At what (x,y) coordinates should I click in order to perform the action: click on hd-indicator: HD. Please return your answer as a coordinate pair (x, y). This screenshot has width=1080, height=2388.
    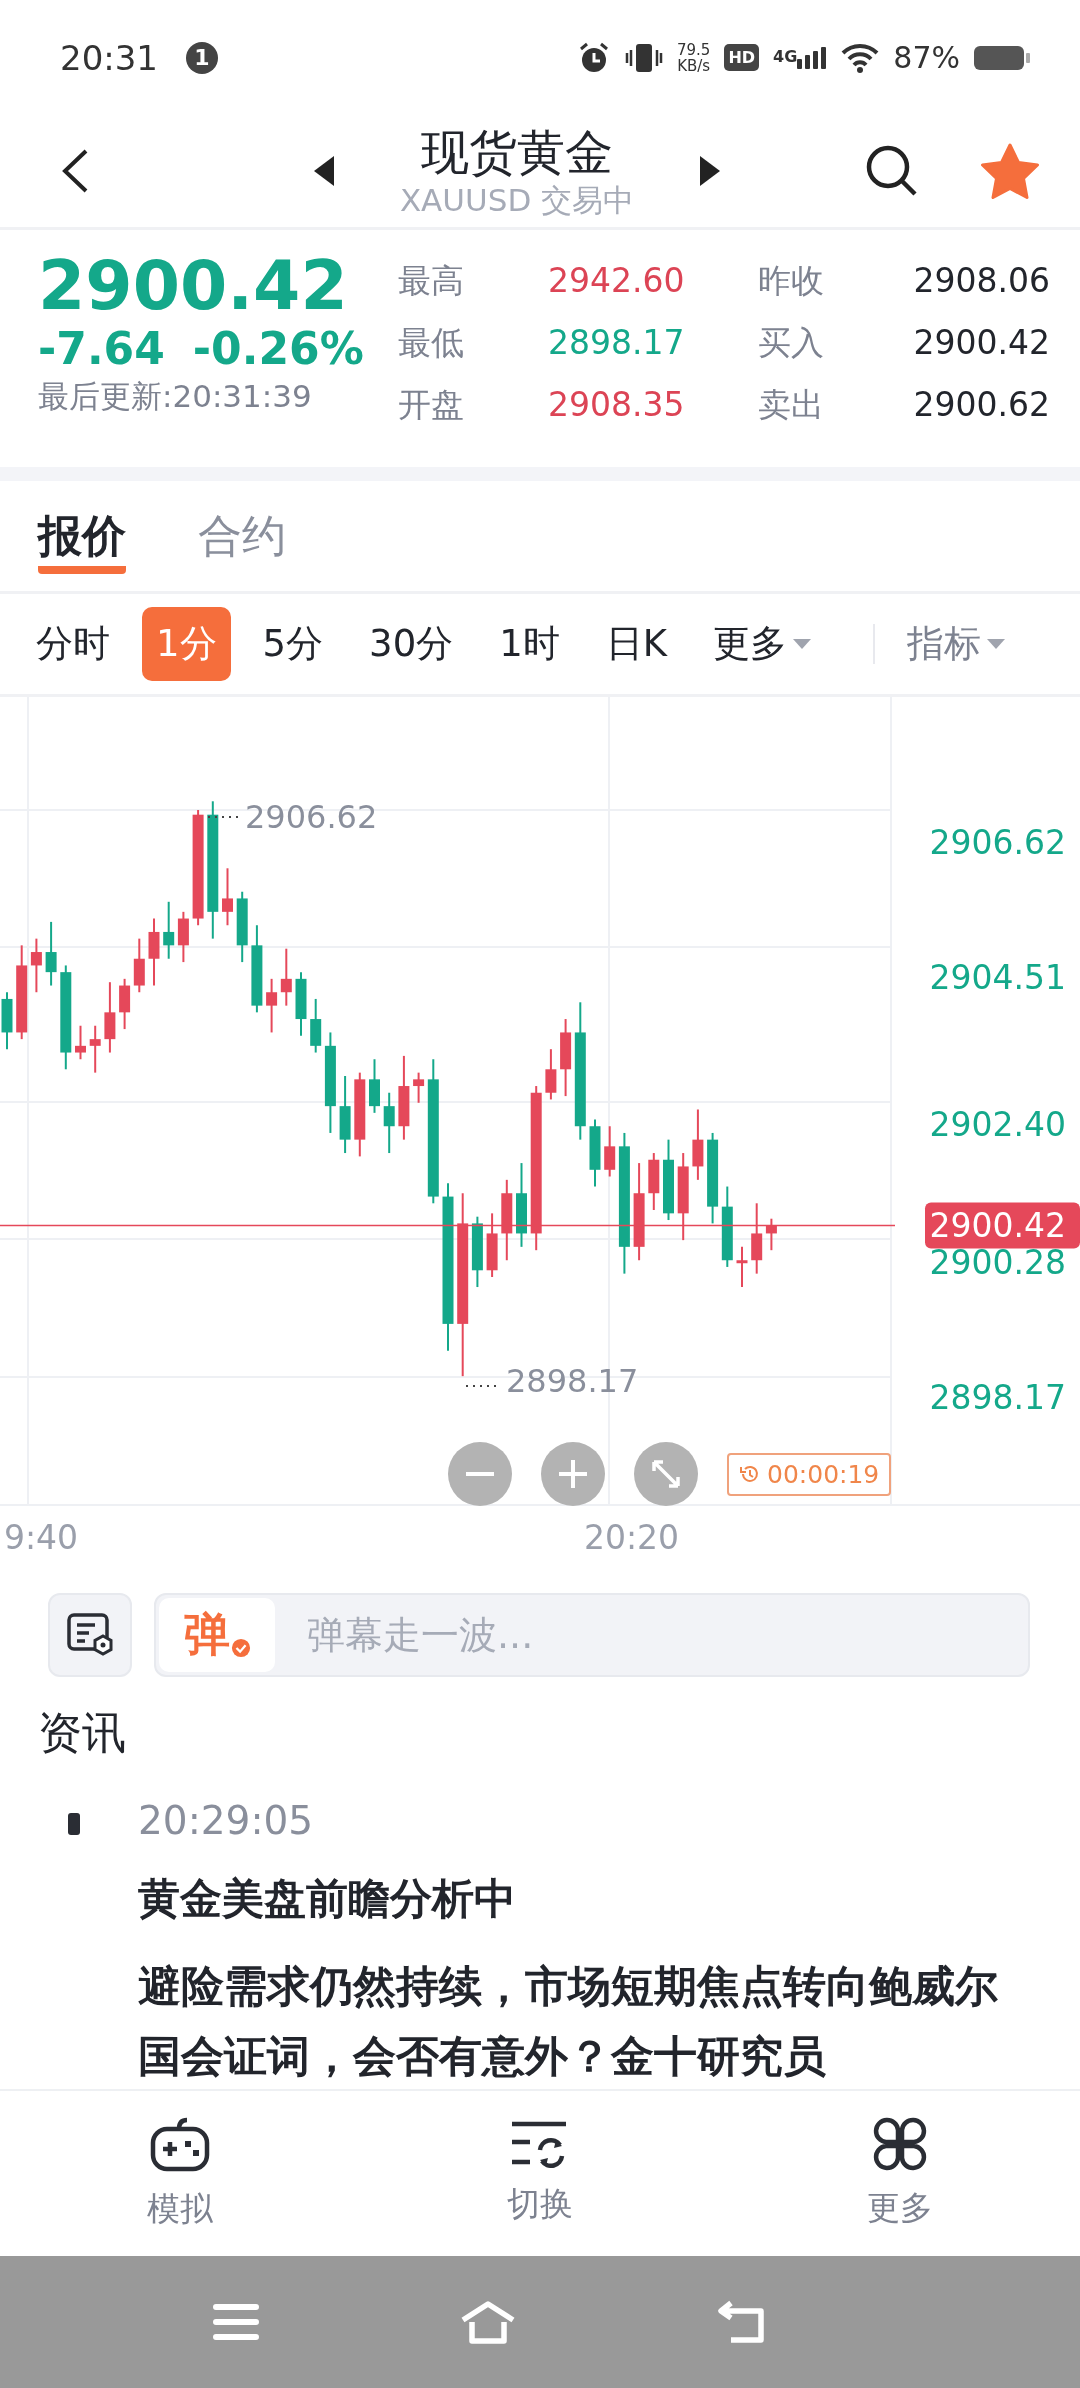
    Looking at the image, I should click on (742, 57).